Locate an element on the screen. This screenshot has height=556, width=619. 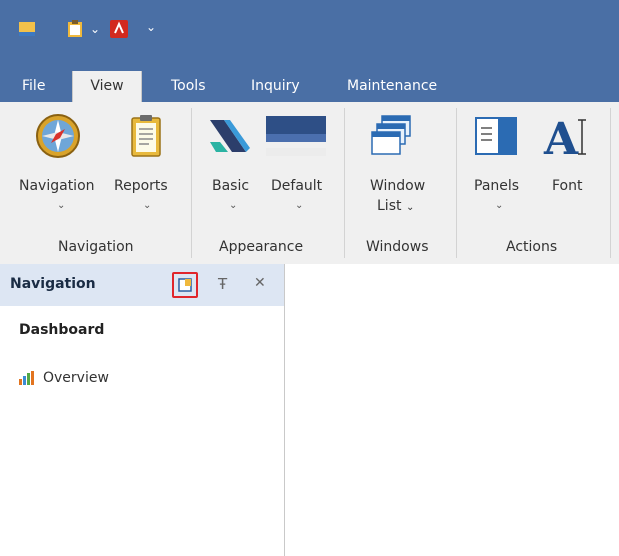
title-bar: ⌄ ⌄ is located at coordinates (309, 29).